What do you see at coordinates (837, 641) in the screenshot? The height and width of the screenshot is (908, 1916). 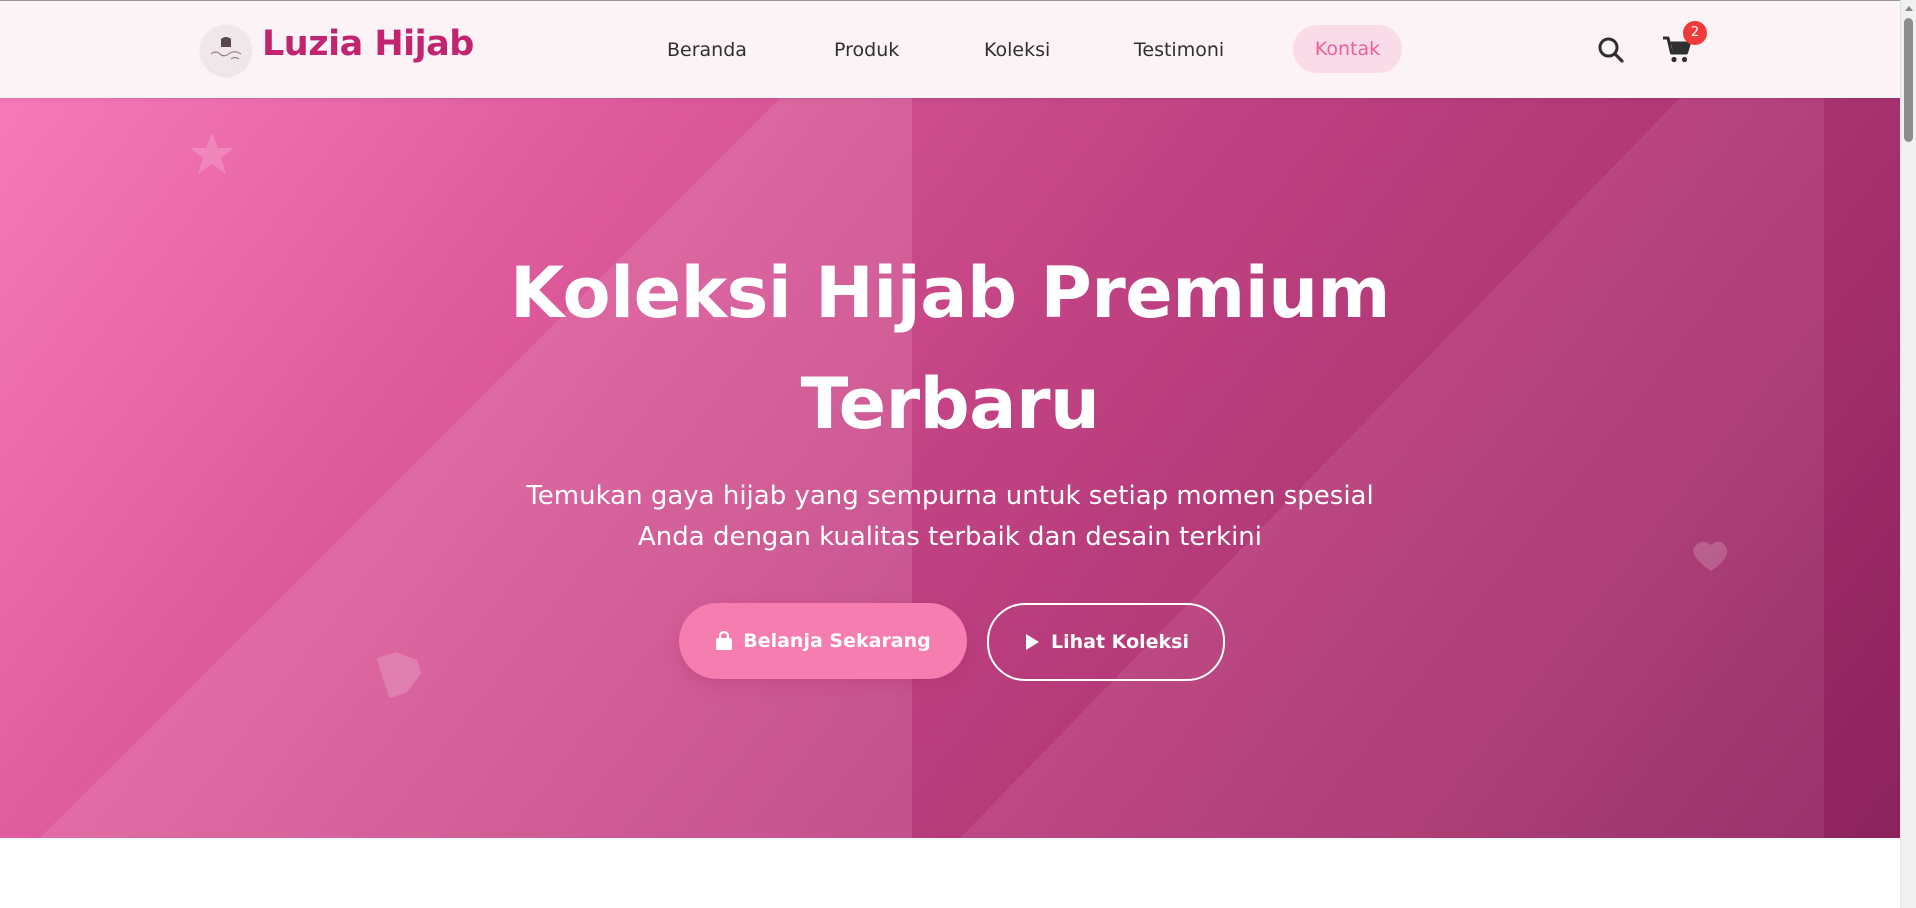 I see `shop-now-label: Belanja Sekarang` at bounding box center [837, 641].